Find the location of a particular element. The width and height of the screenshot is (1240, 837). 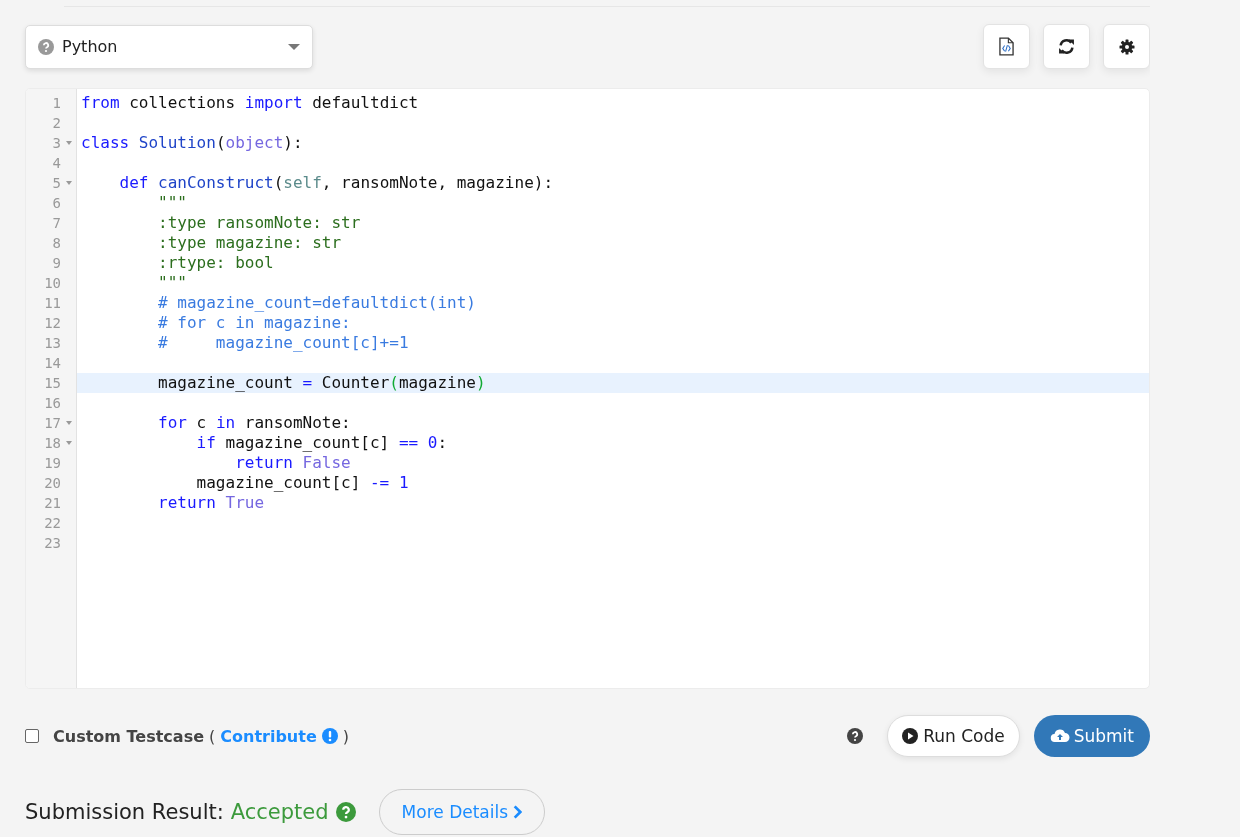

submit-button: Submit is located at coordinates (1091, 736).